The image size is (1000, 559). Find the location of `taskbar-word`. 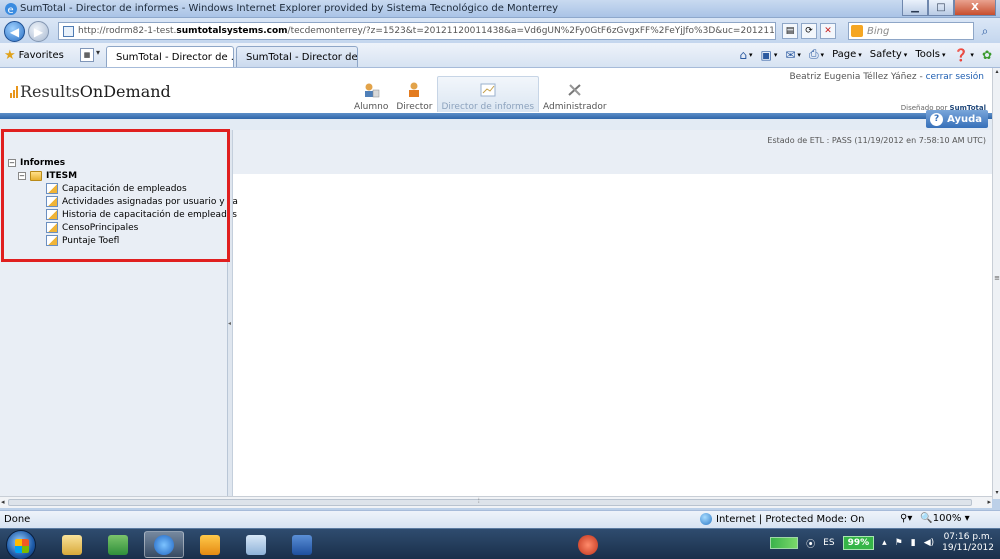

taskbar-word is located at coordinates (302, 544).